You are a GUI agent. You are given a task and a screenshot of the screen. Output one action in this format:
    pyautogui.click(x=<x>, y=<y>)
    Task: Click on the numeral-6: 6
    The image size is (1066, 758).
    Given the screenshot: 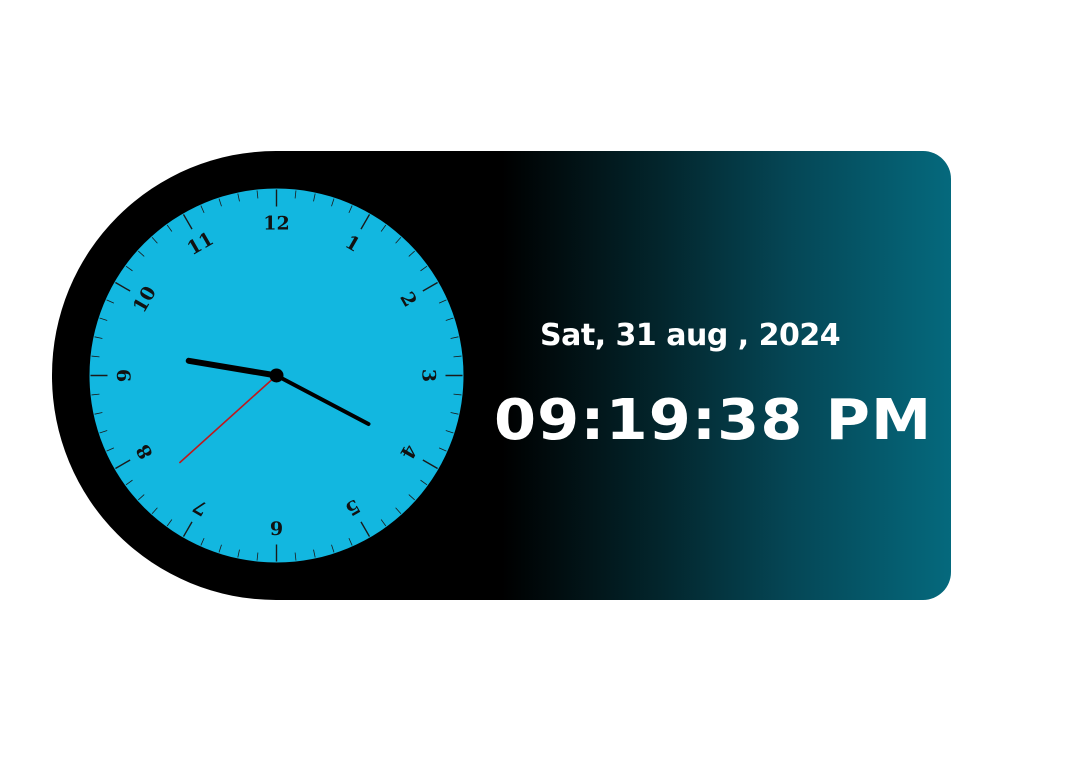 What is the action you would take?
    pyautogui.click(x=276, y=528)
    